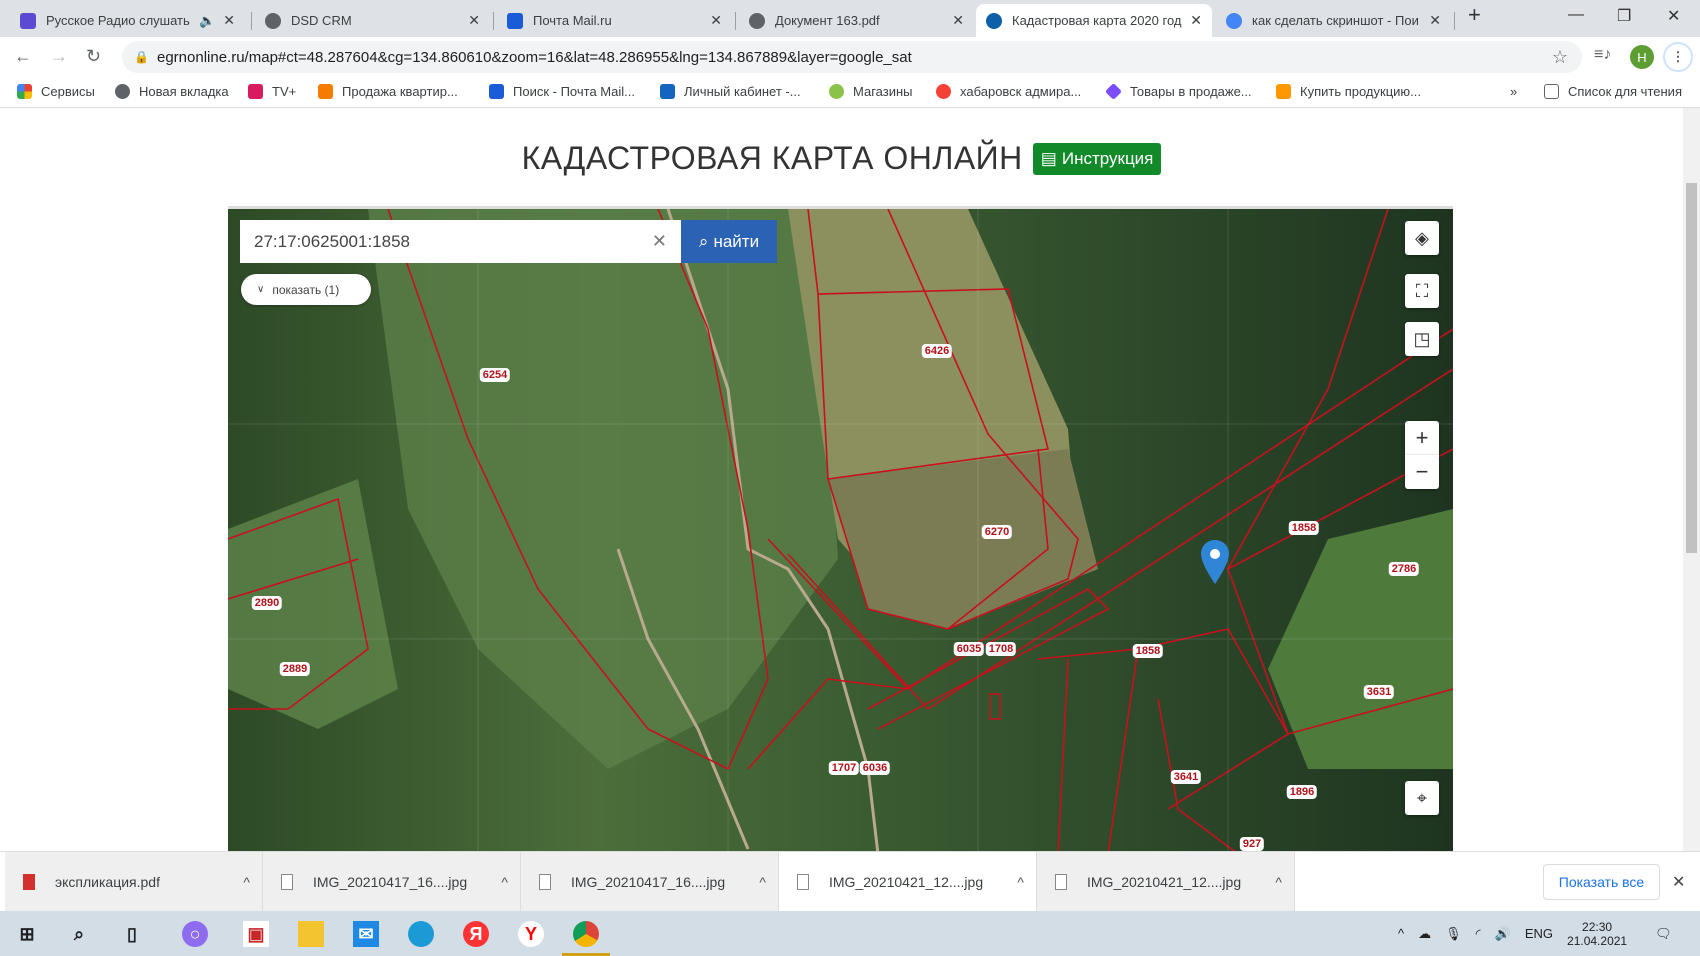 The width and height of the screenshot is (1700, 956). Describe the element at coordinates (1094, 20) in the screenshot. I see `tab-cadastral-map: Кадастровая карта 2020 год ✕` at that location.